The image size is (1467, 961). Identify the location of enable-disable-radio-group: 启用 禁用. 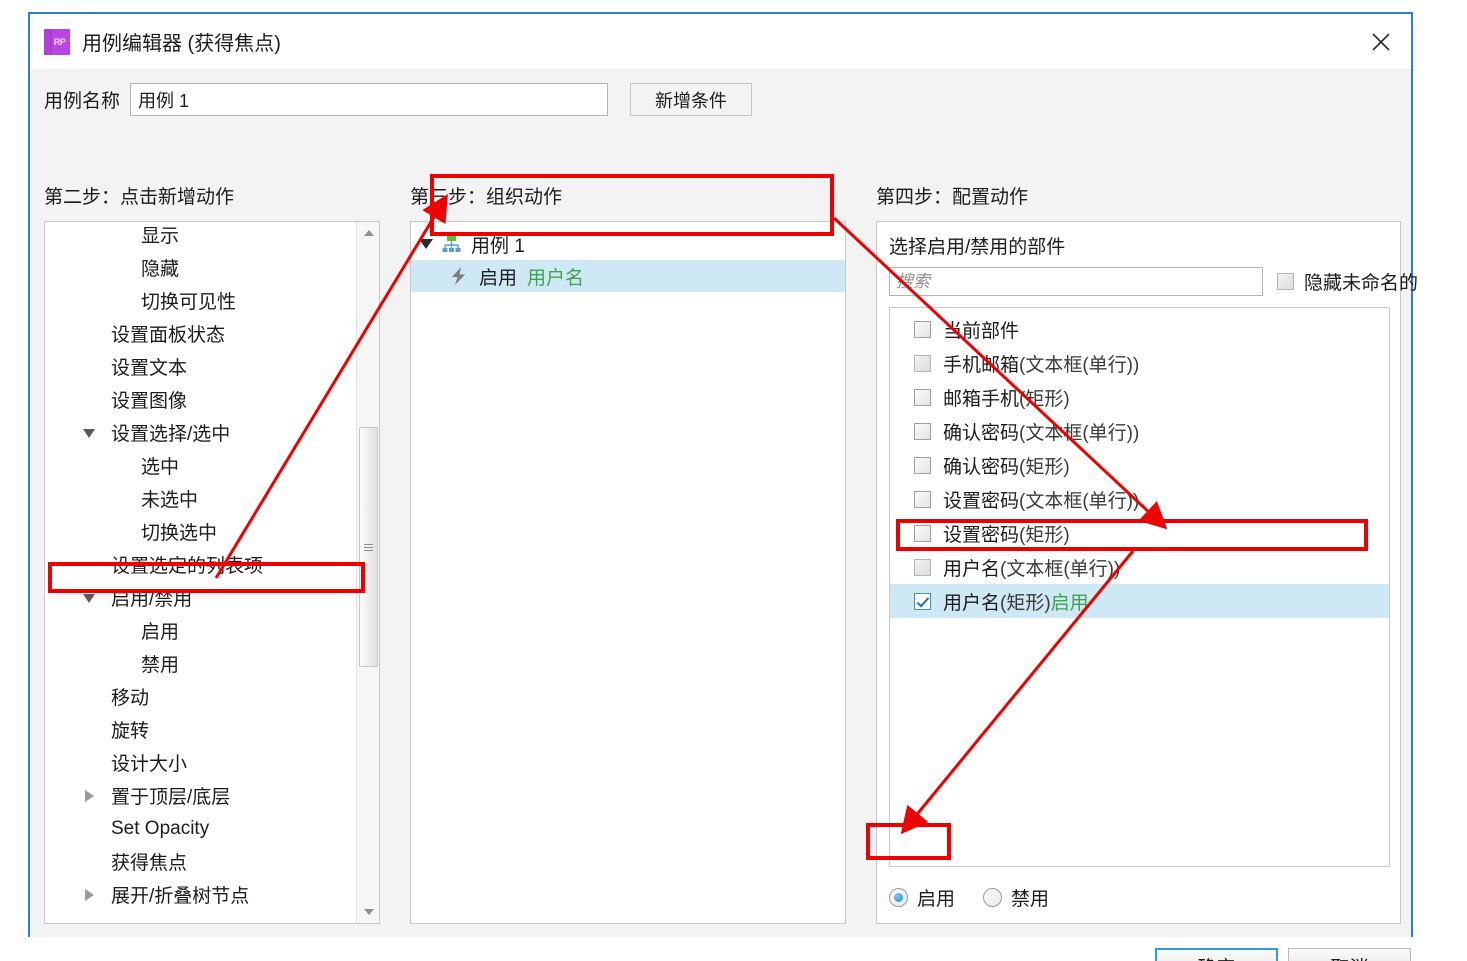
(969, 897).